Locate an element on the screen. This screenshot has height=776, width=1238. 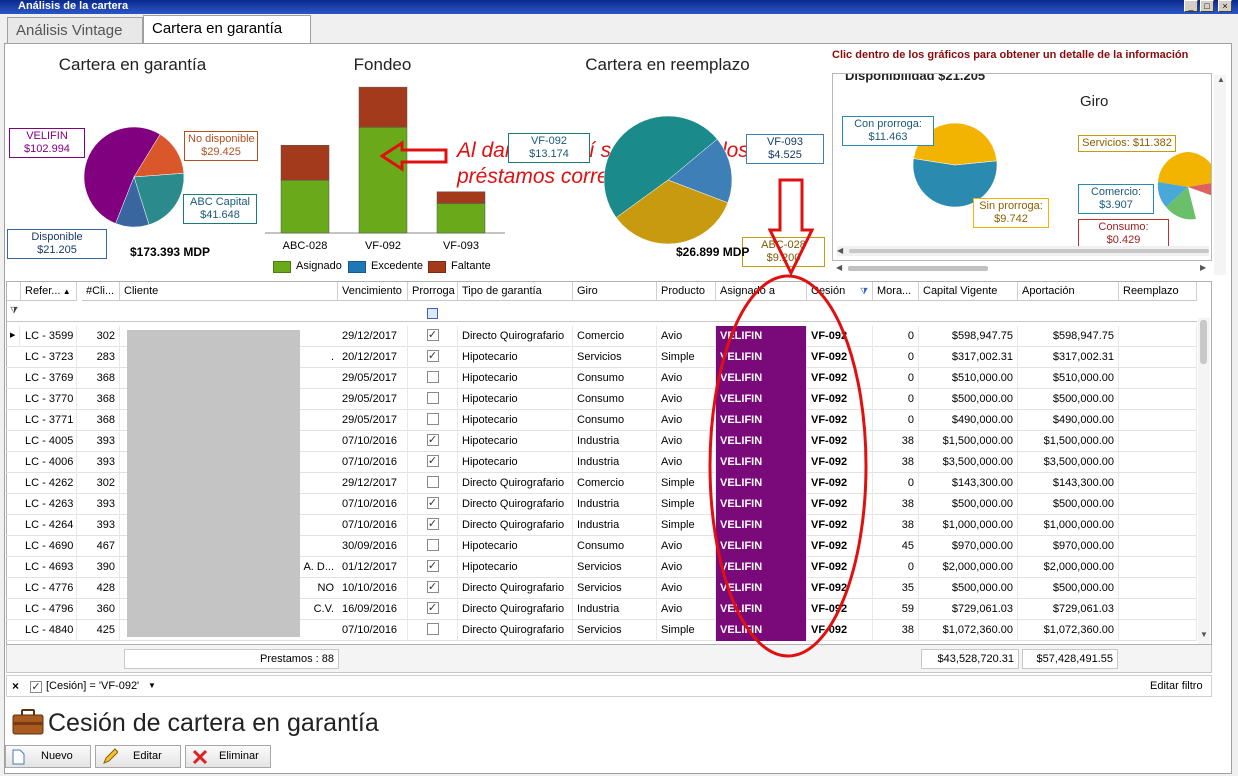
cell-aportación: $1,000,000.00 is located at coordinates (1068, 525).